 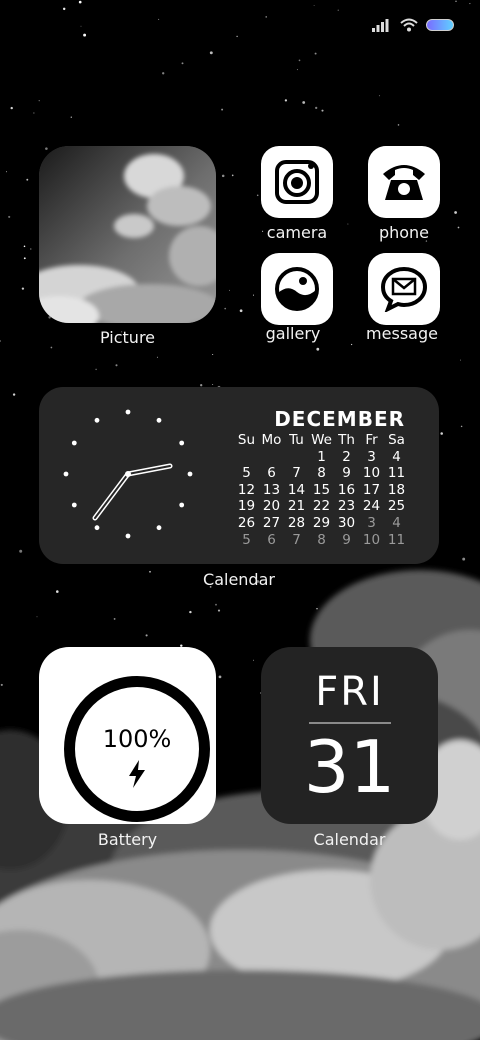 What do you see at coordinates (396, 506) in the screenshot?
I see `calendar-day: 25` at bounding box center [396, 506].